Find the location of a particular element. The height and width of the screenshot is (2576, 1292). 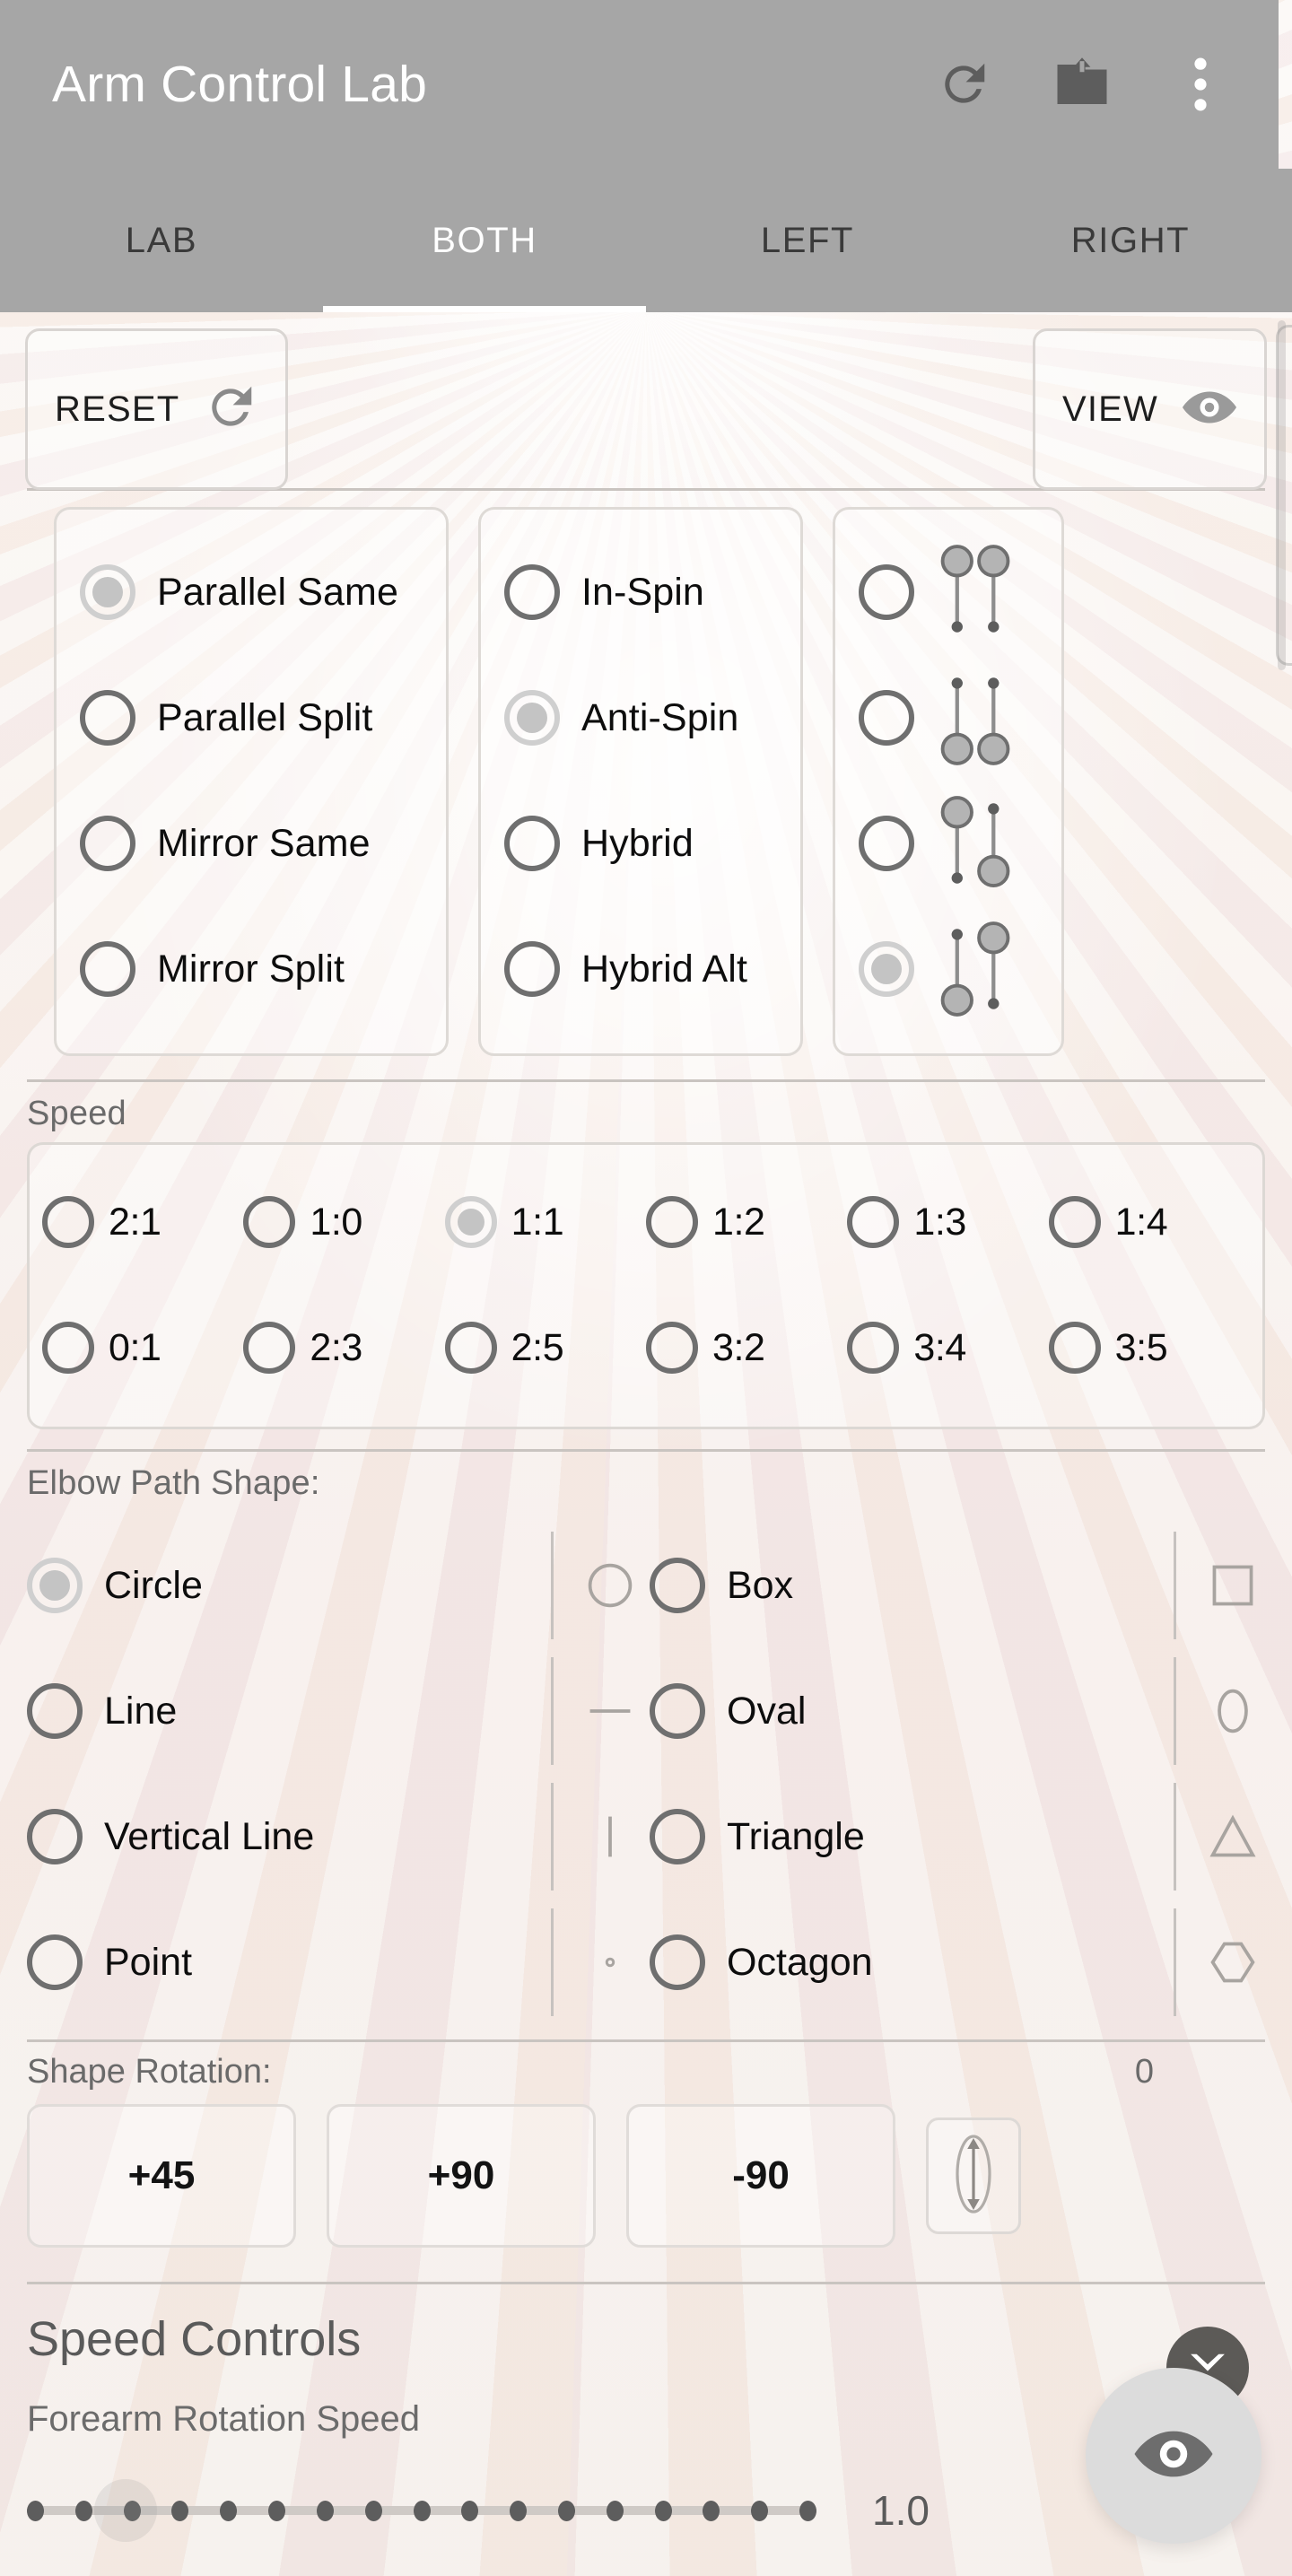

slider-thumb is located at coordinates (125, 2510).